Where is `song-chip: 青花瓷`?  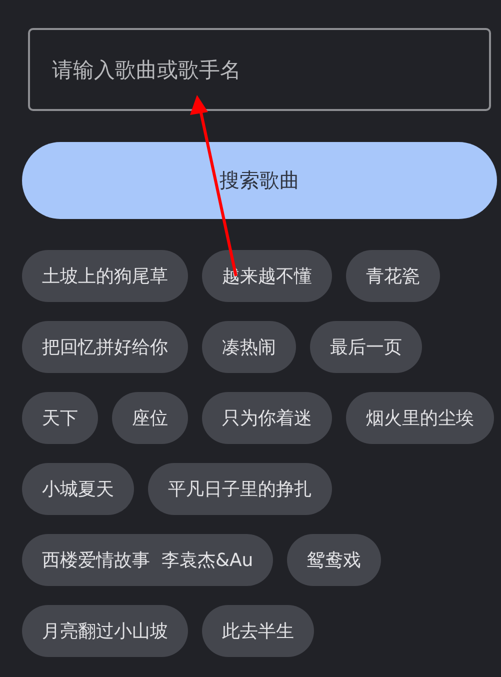
song-chip: 青花瓷 is located at coordinates (393, 276).